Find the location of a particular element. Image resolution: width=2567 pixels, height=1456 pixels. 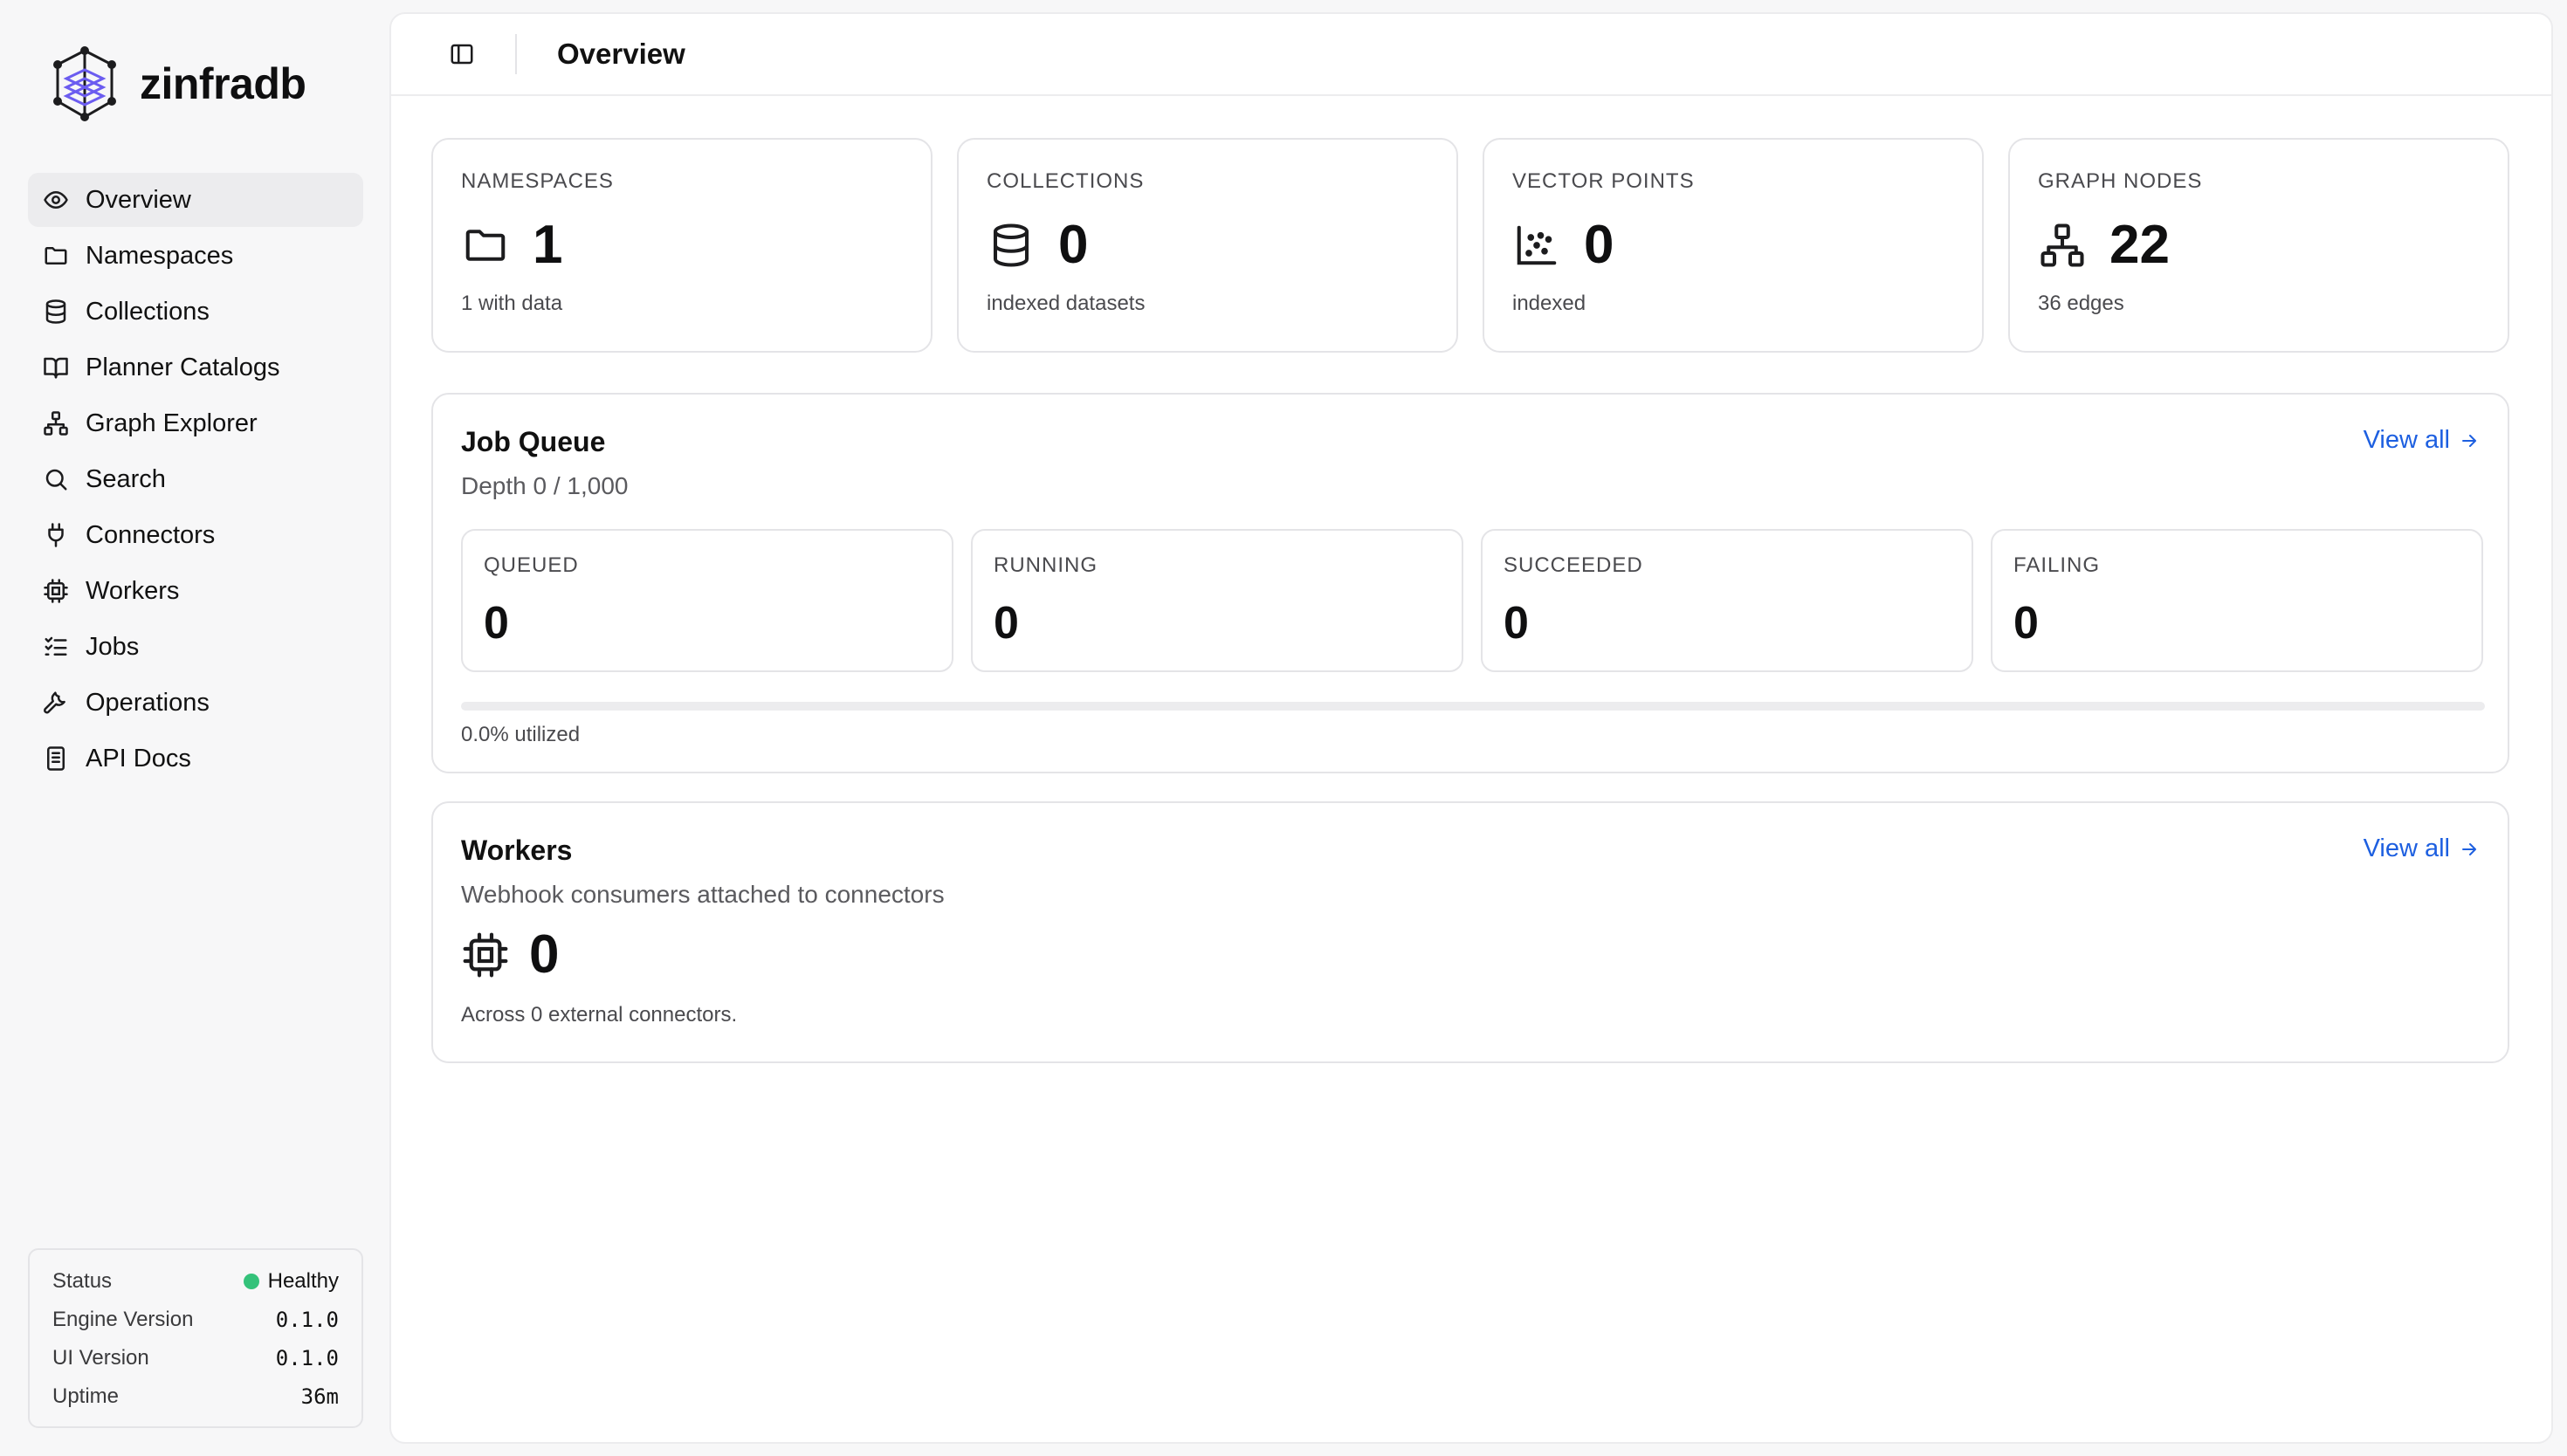

sidebar-item-operations: Operations is located at coordinates (195, 703).